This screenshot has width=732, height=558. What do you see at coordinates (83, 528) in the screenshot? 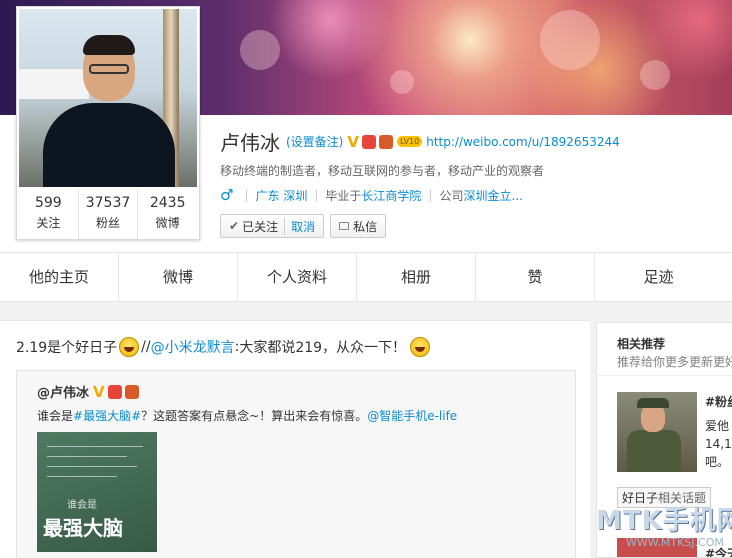
I see `image-caption-big: 最强大脑` at bounding box center [83, 528].